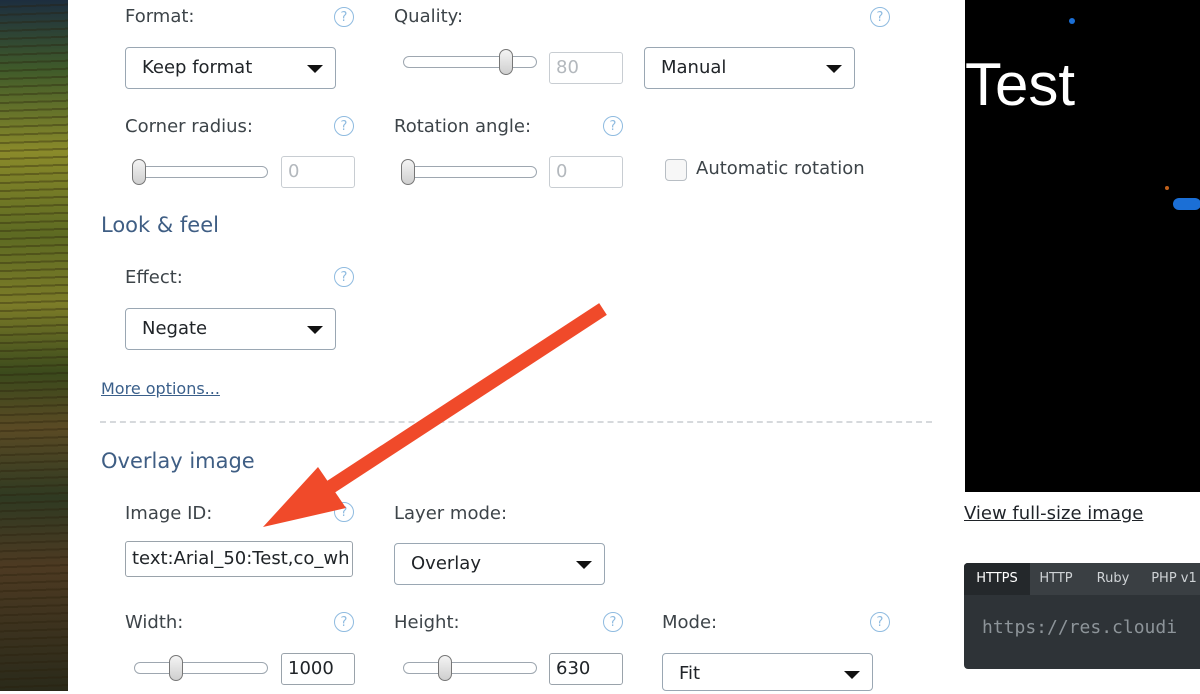  Describe the element at coordinates (749, 68) in the screenshot. I see `quality-mode-select: Manual` at that location.